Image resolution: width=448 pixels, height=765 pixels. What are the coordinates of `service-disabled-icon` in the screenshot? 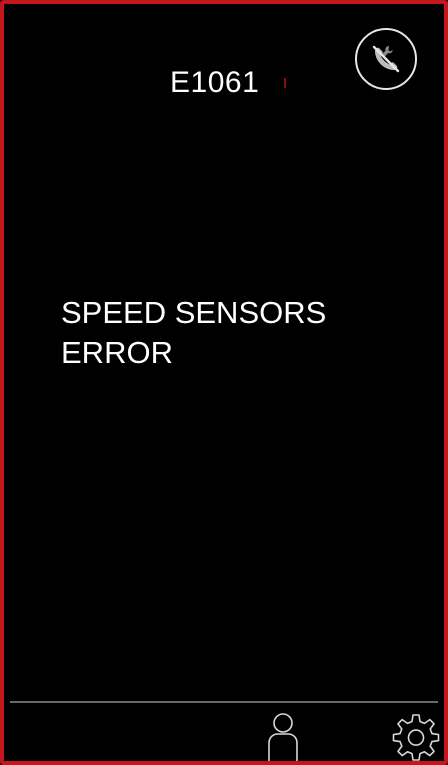 It's located at (386, 59).